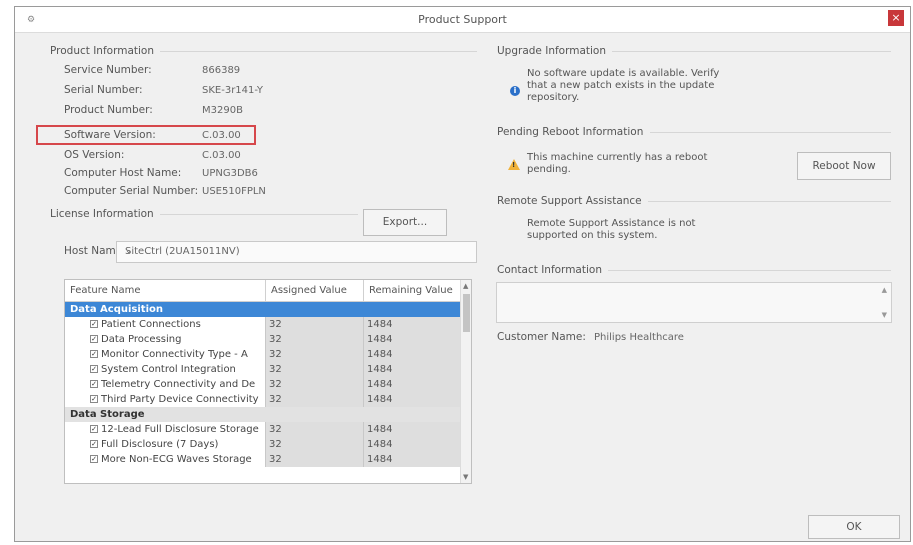 Image resolution: width=913 pixels, height=545 pixels. I want to click on chevron-down-icon: ⌄, so click(129, 251).